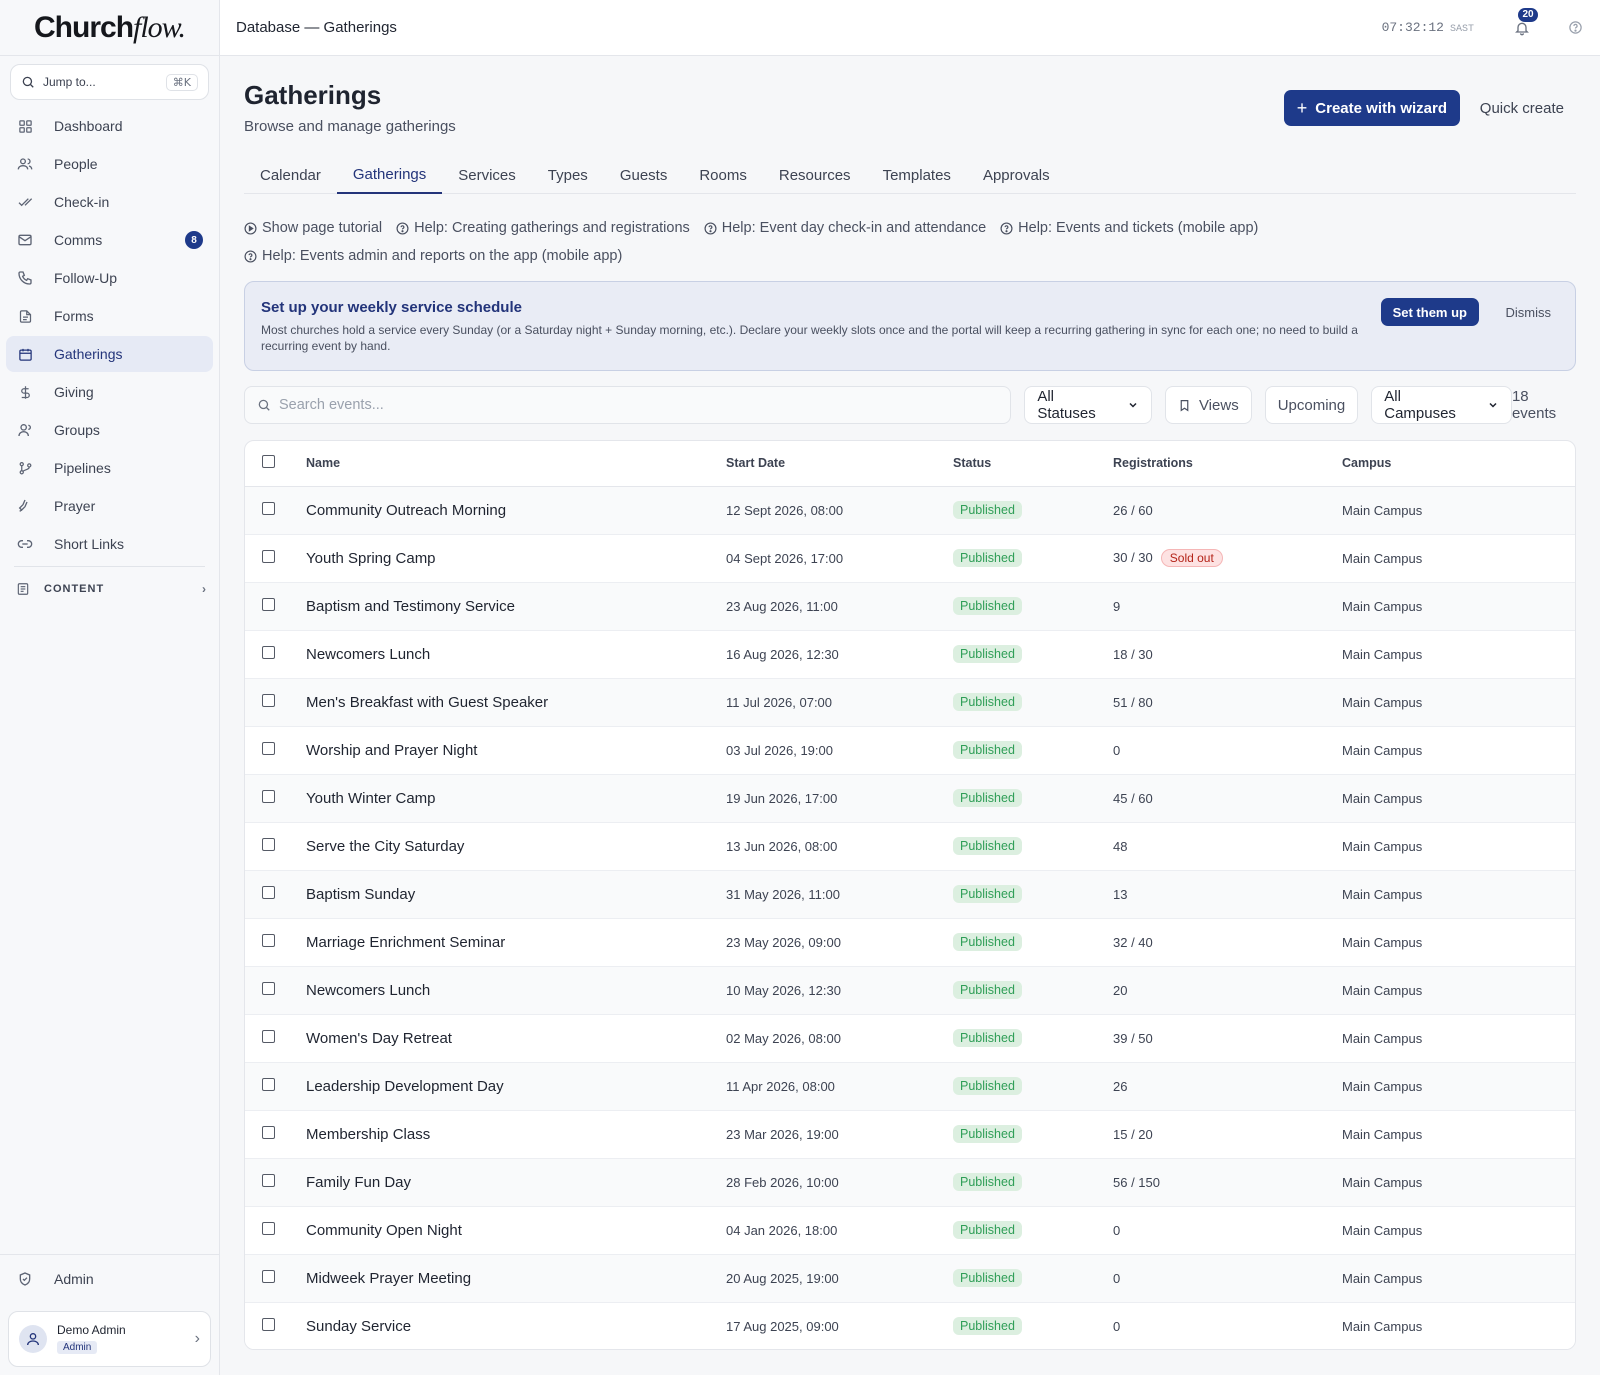 The height and width of the screenshot is (1375, 1600). I want to click on sidebar-item-short-links: Short Links, so click(109, 544).